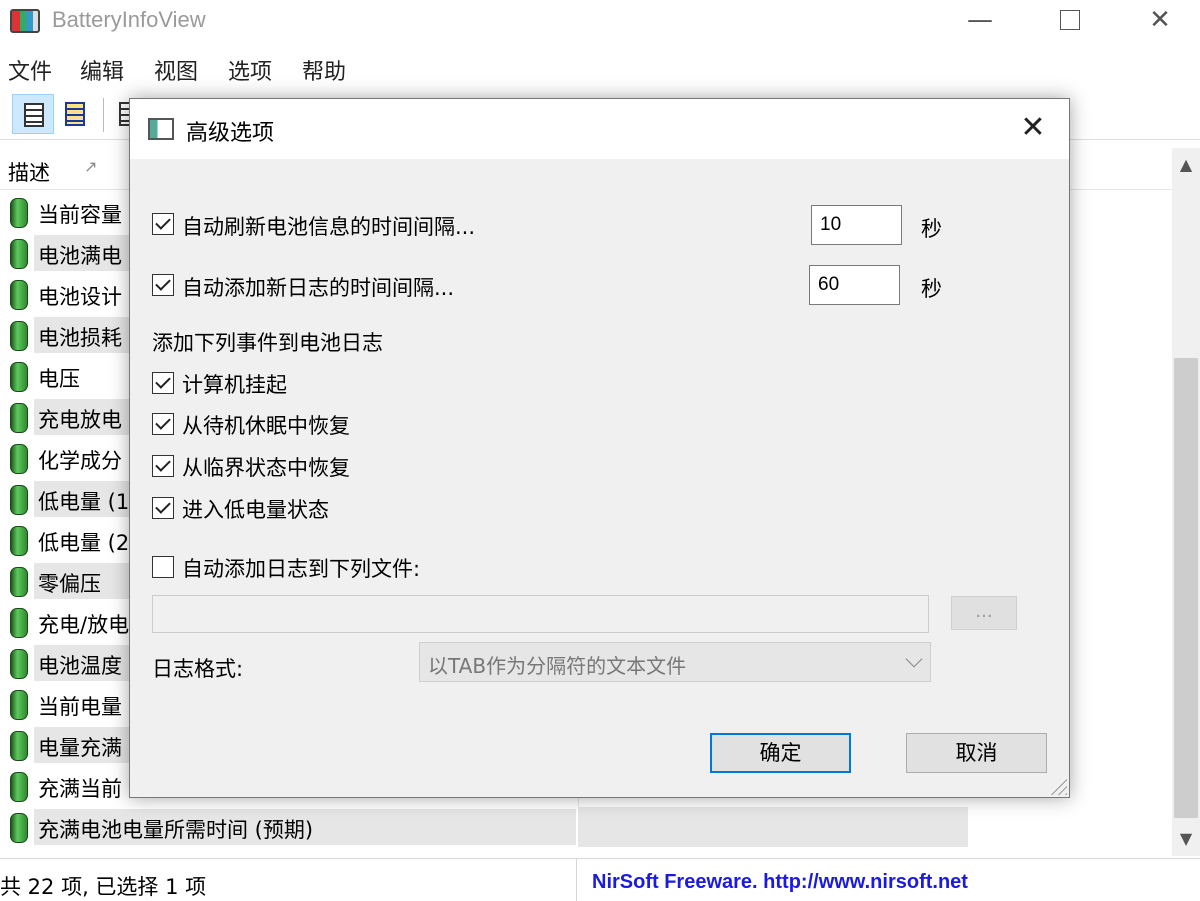 The height and width of the screenshot is (901, 1200). Describe the element at coordinates (1157, 22) in the screenshot. I see `close-button: ✕` at that location.